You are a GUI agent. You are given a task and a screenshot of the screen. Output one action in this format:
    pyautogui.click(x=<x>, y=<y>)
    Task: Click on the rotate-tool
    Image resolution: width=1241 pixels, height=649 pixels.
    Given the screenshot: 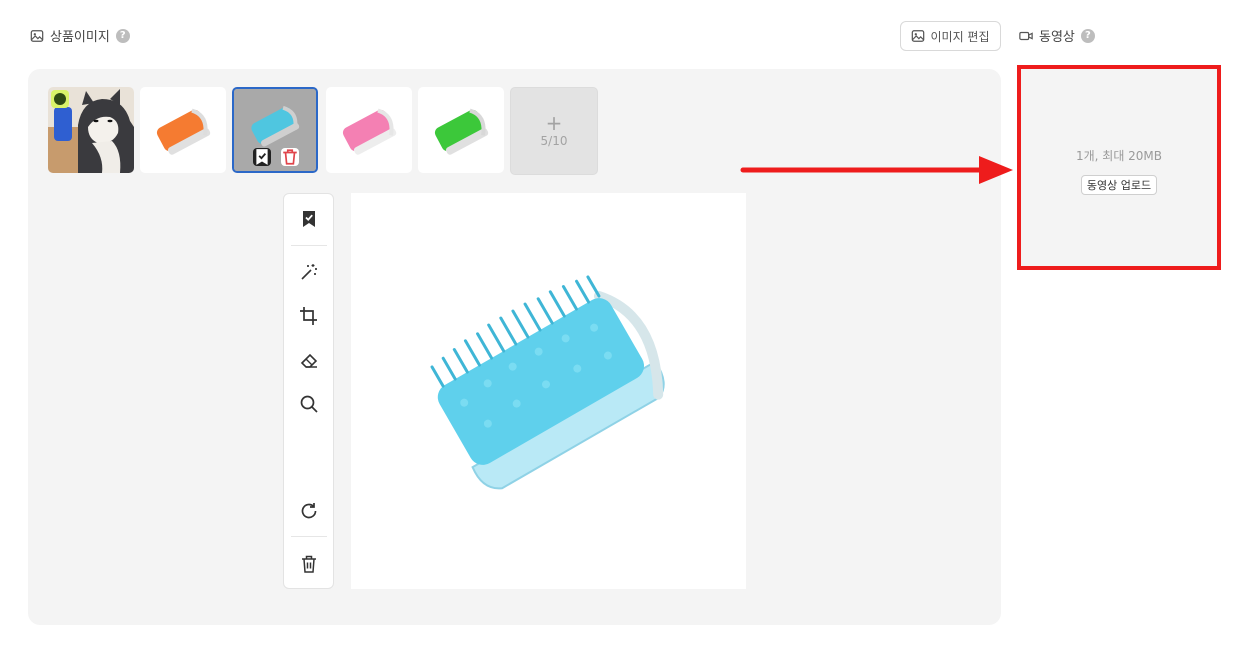 What is the action you would take?
    pyautogui.click(x=308, y=511)
    